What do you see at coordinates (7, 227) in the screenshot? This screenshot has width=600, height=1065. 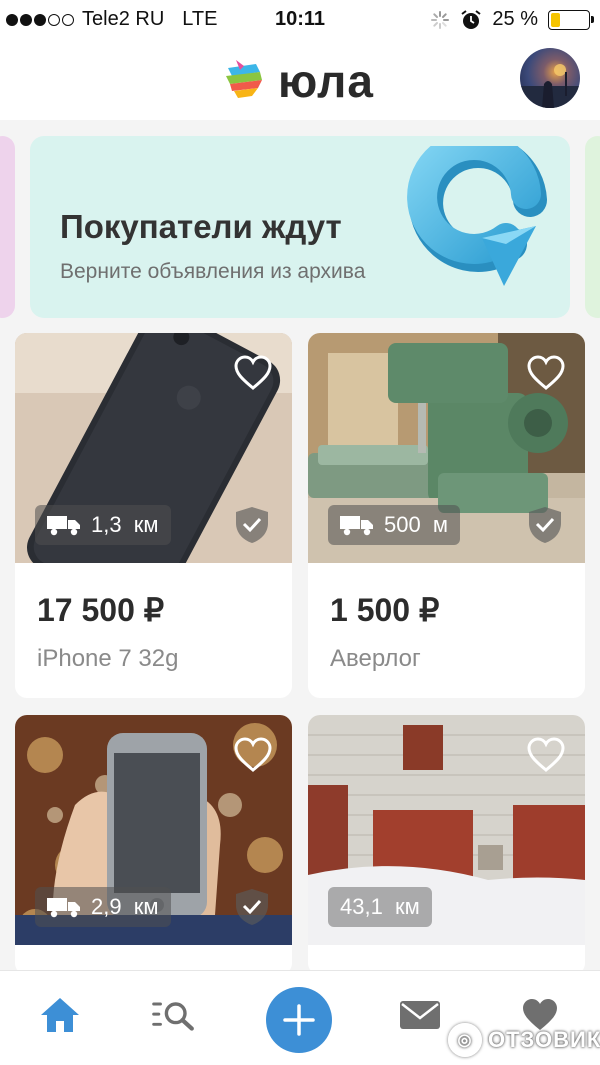 I see `banner-previous-peek` at bounding box center [7, 227].